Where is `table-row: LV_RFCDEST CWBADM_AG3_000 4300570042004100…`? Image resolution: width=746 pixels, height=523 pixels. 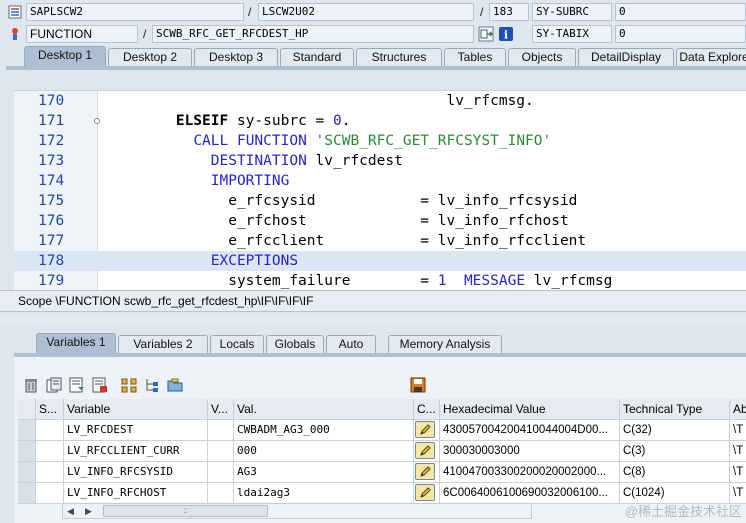 table-row: LV_RFCDEST CWBADM_AG3_000 4300570042004100… is located at coordinates (382, 430).